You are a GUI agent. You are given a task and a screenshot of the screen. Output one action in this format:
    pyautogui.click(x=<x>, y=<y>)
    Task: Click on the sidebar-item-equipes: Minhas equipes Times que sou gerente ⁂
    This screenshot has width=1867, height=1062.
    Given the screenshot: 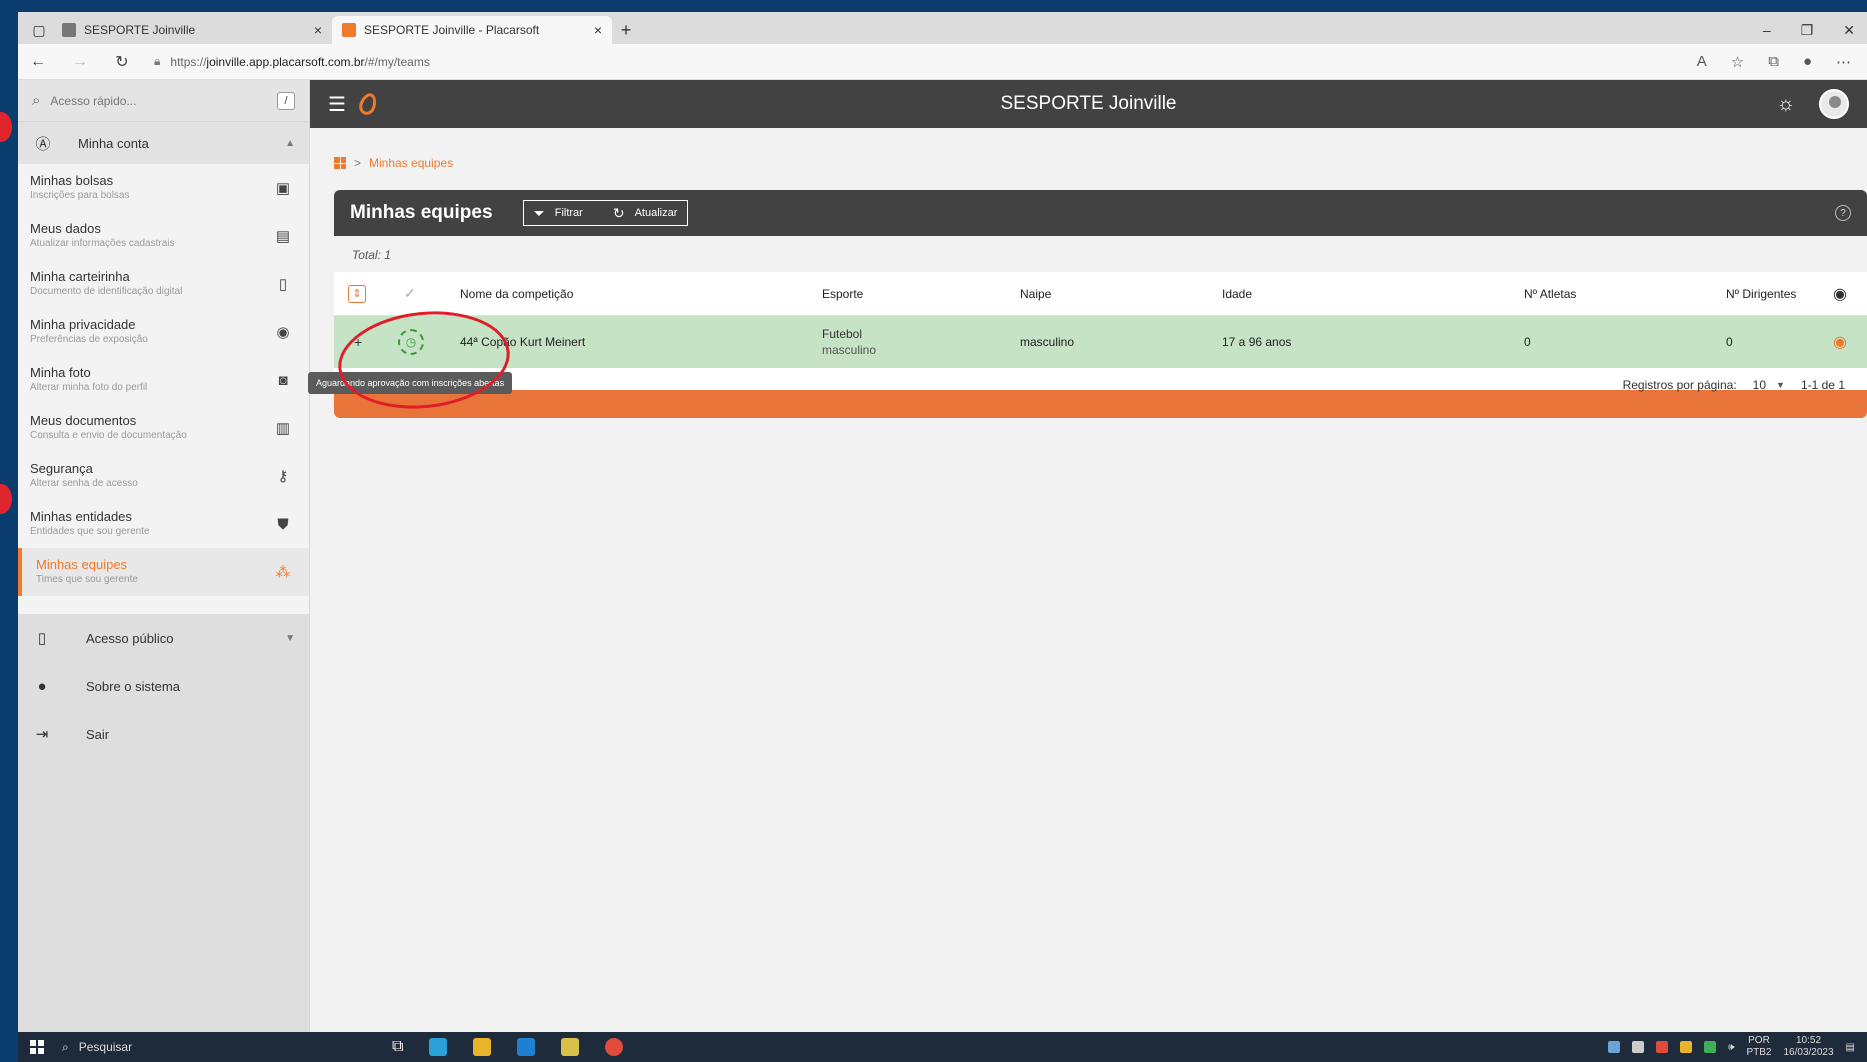 What is the action you would take?
    pyautogui.click(x=163, y=572)
    